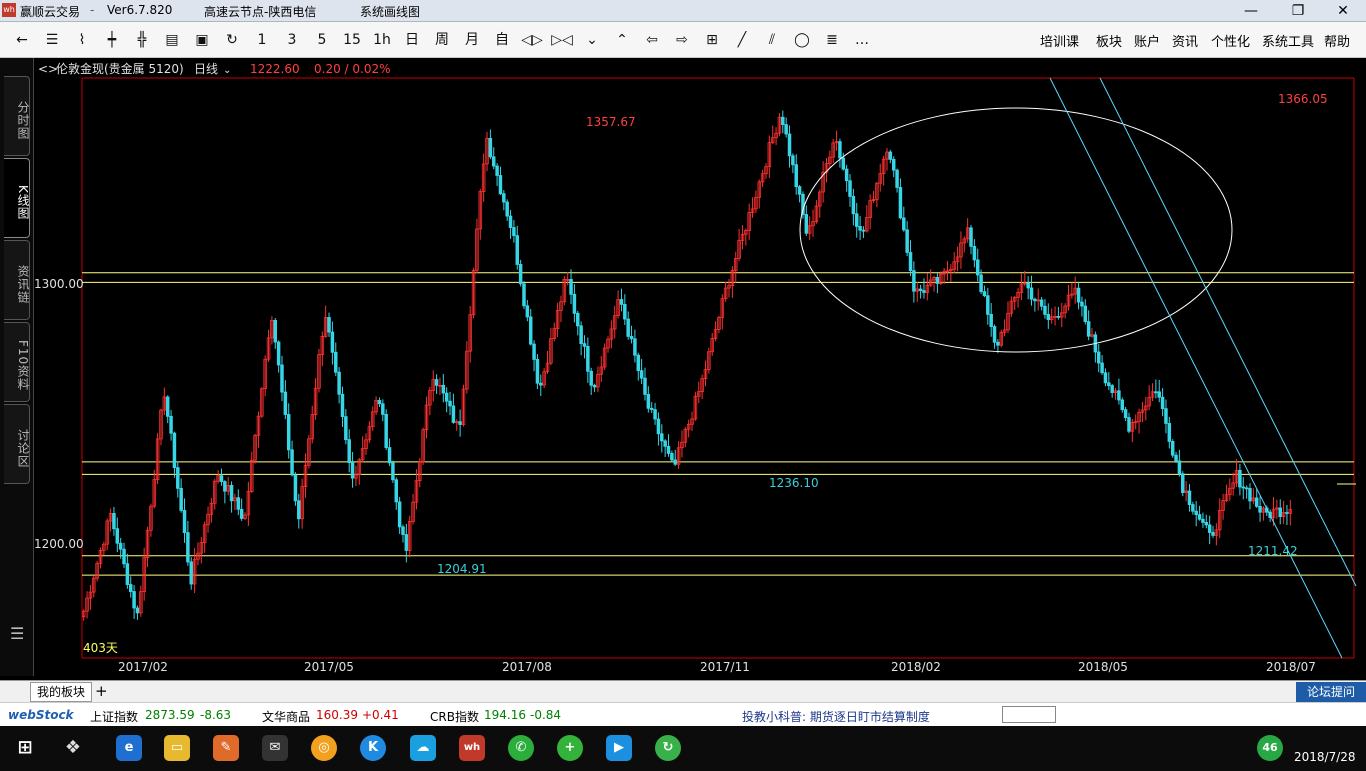 The height and width of the screenshot is (771, 1366). What do you see at coordinates (592, 40) in the screenshot?
I see `chevron-down-icon: ⌄` at bounding box center [592, 40].